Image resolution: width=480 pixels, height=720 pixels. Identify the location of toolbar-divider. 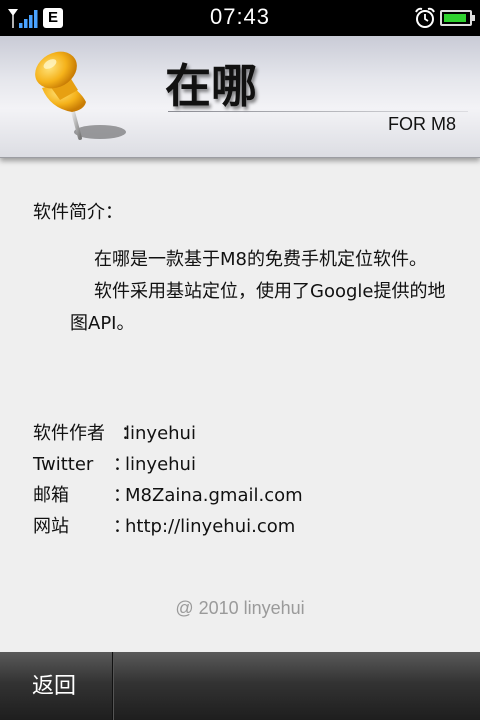
(113, 686).